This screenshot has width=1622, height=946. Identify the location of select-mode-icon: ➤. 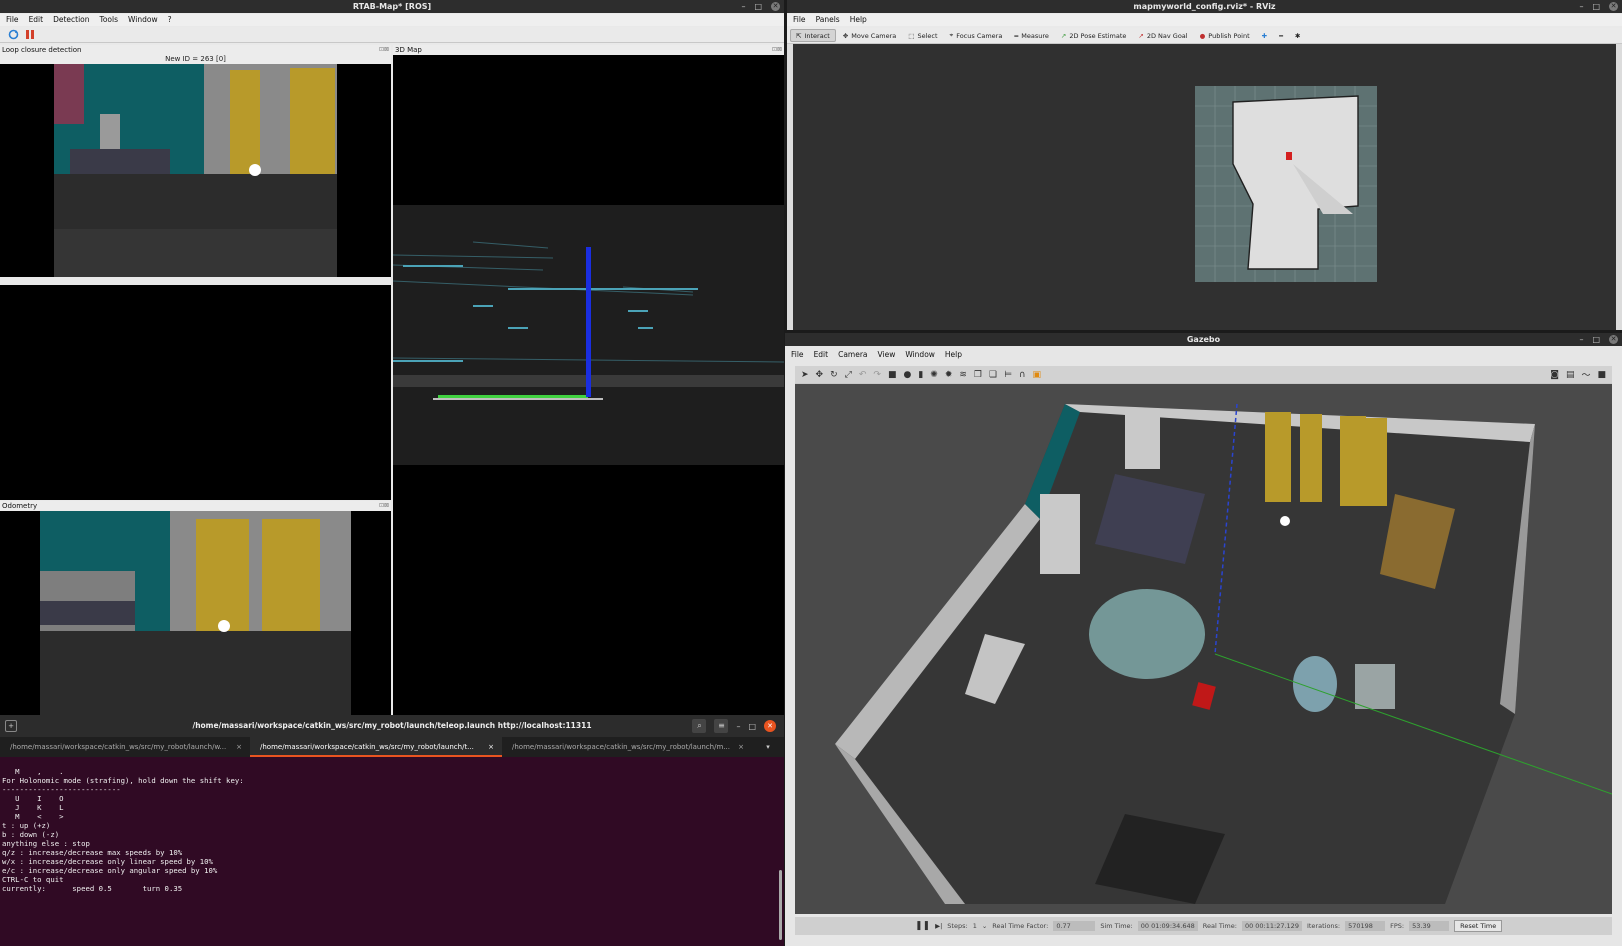
(805, 375).